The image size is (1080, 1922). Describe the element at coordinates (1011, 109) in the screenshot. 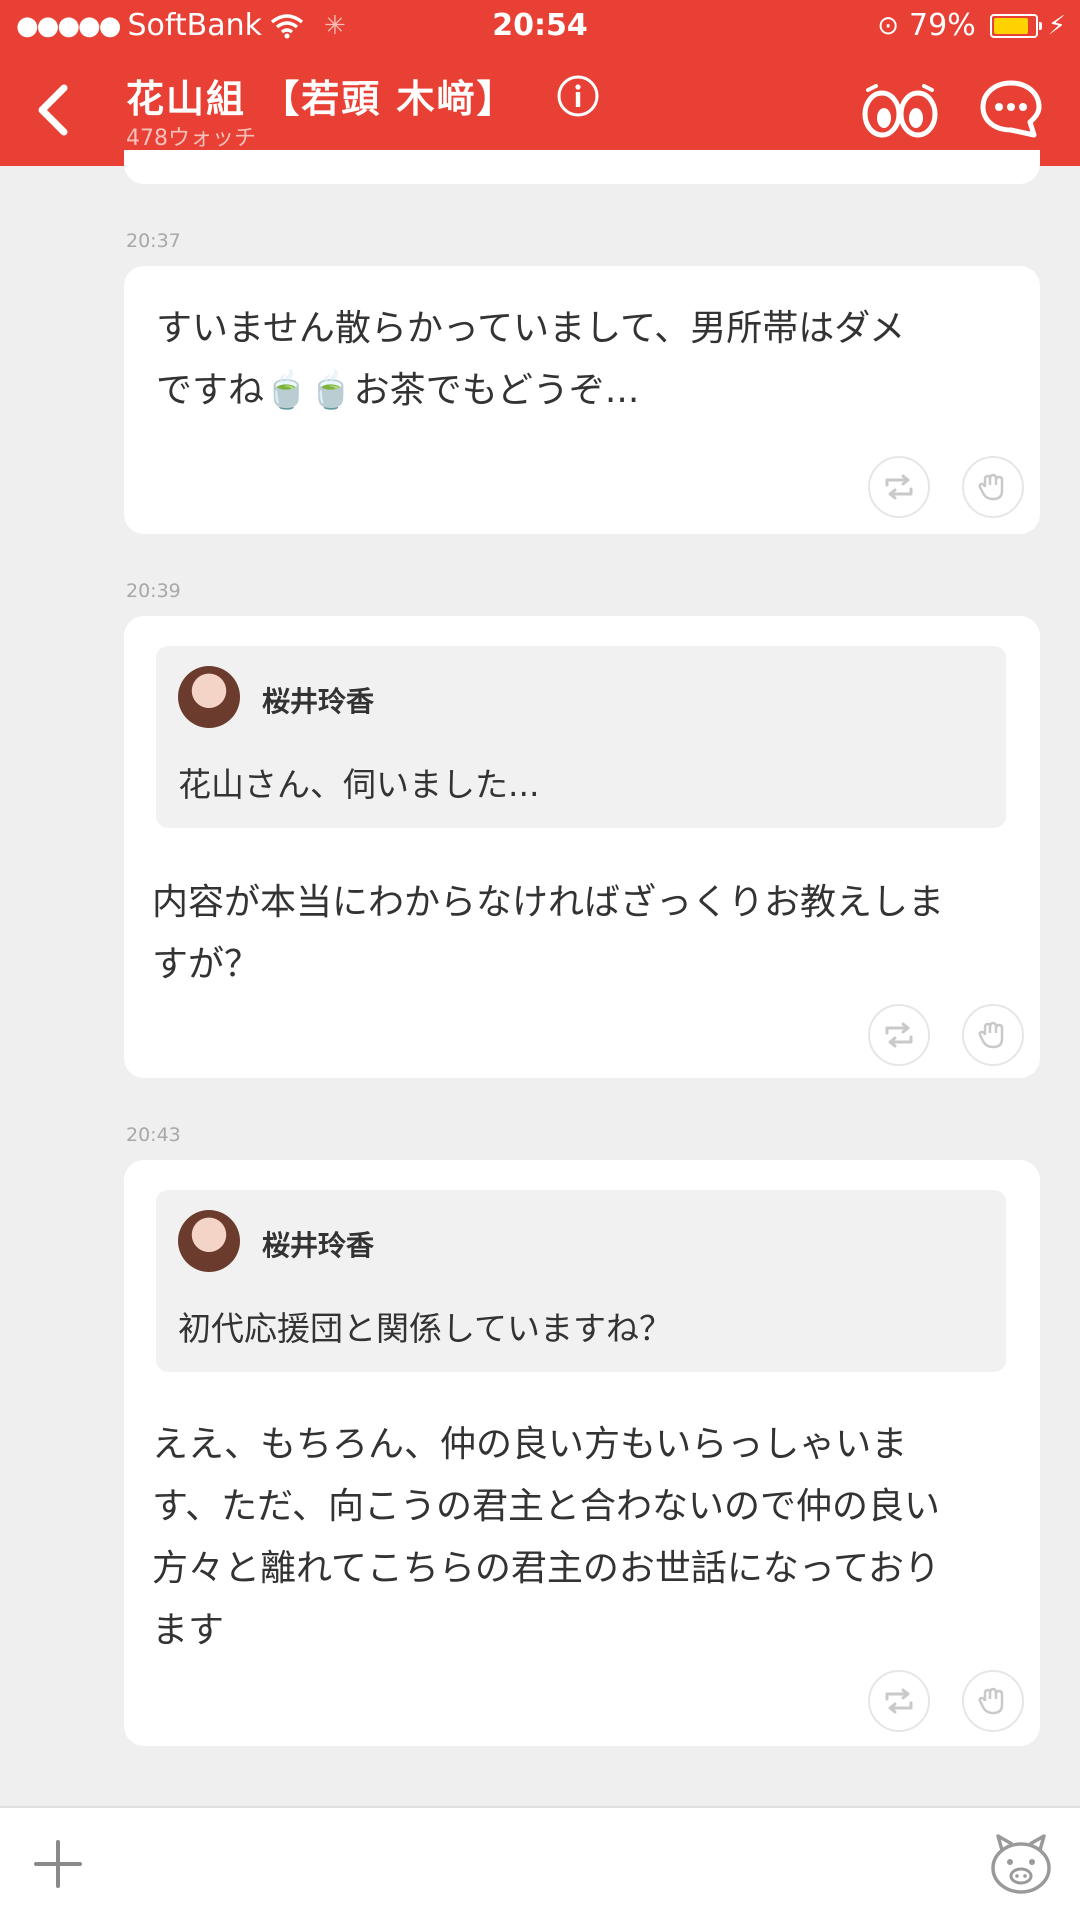

I see `chat-icon` at that location.